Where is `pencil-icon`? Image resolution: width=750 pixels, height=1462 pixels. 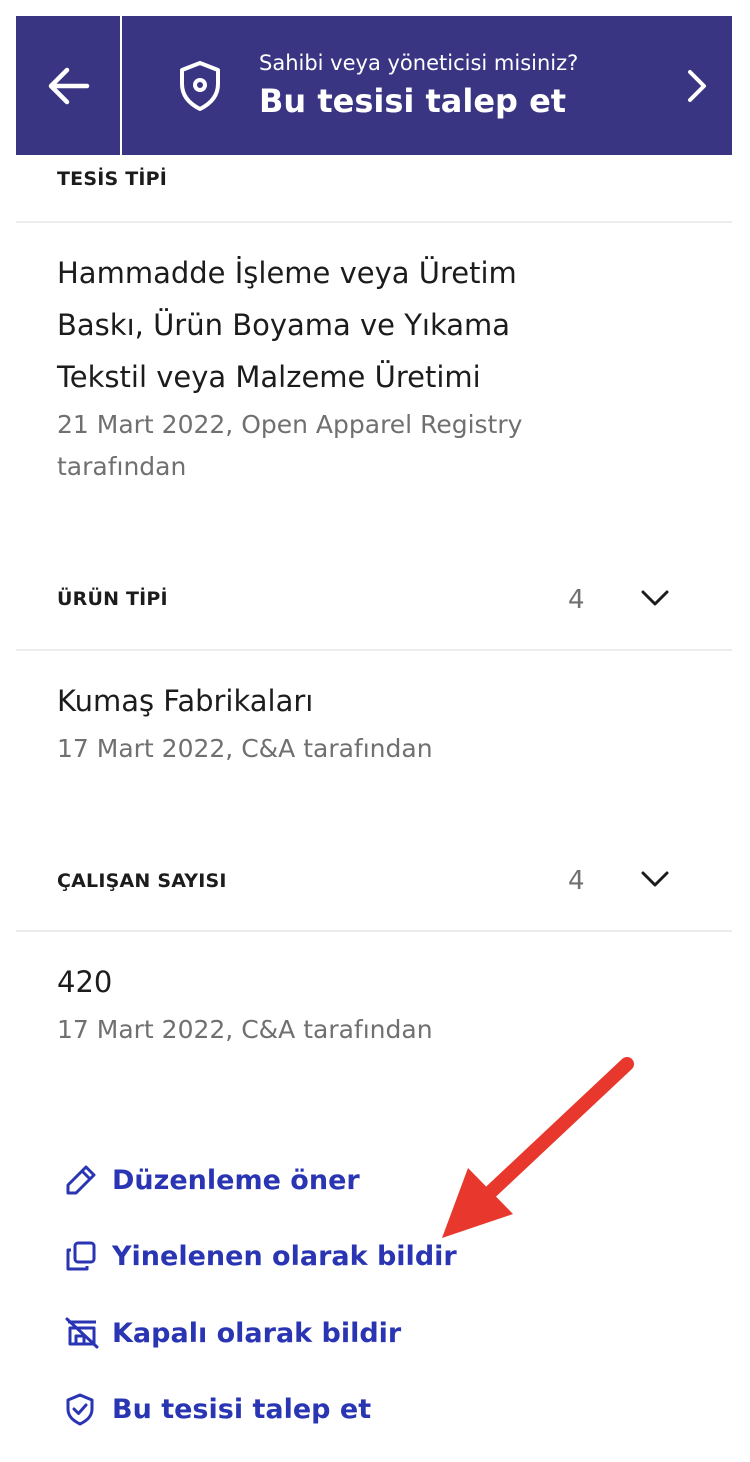
pencil-icon is located at coordinates (81, 1180).